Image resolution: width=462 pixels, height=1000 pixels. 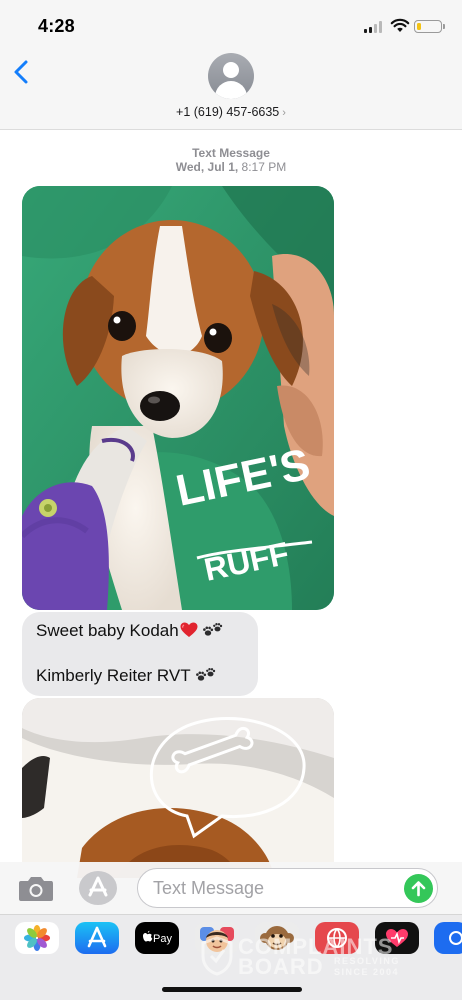 What do you see at coordinates (126, 676) in the screenshot?
I see `message-line-2: Kimberly Reiter RVT` at bounding box center [126, 676].